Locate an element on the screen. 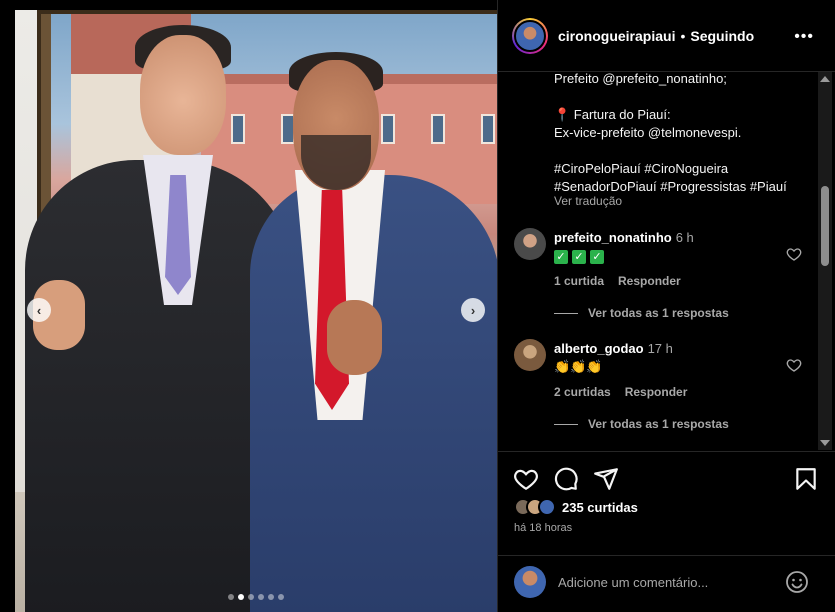 The image size is (835, 612). see-translation-link: Ver tradução is located at coordinates (588, 201).